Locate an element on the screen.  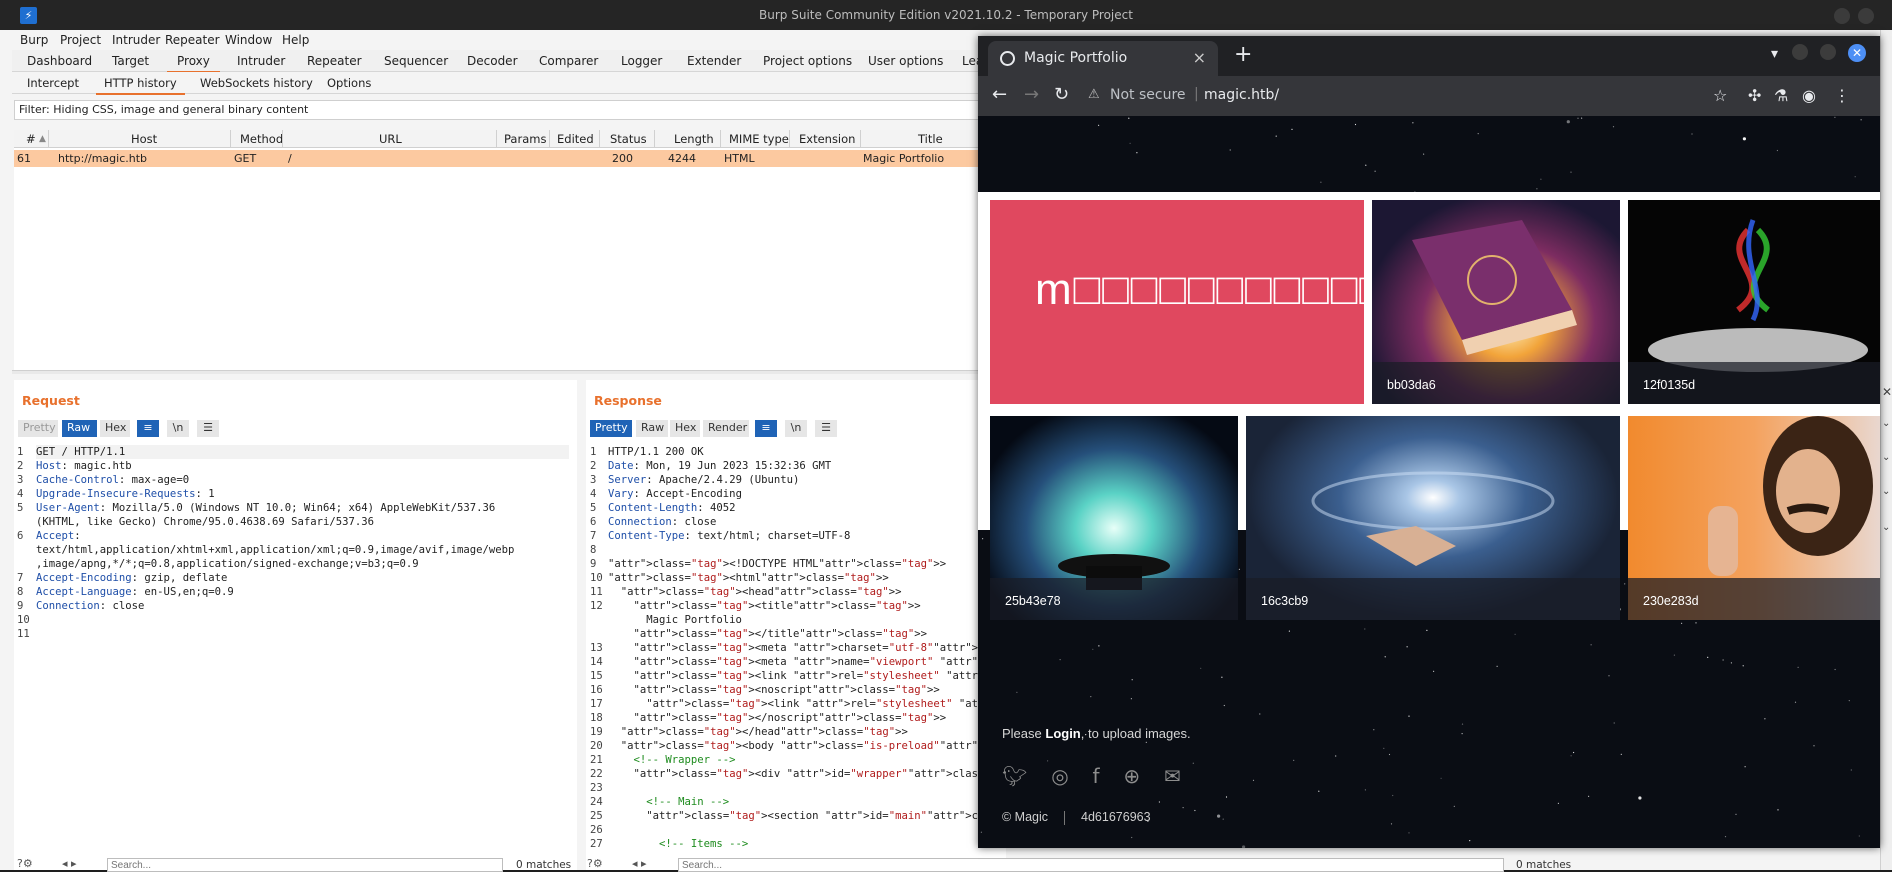
tab-extender: Extender is located at coordinates (714, 61).